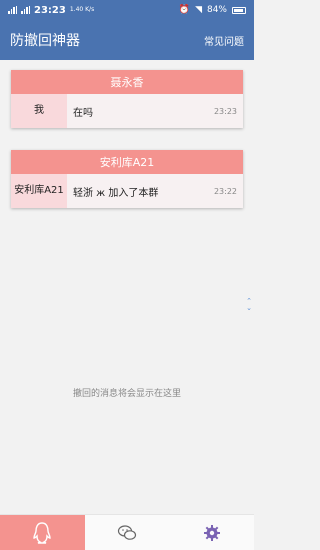 This screenshot has width=320, height=550. What do you see at coordinates (127, 111) in the screenshot?
I see `message-row: 我 在吗 23:23` at bounding box center [127, 111].